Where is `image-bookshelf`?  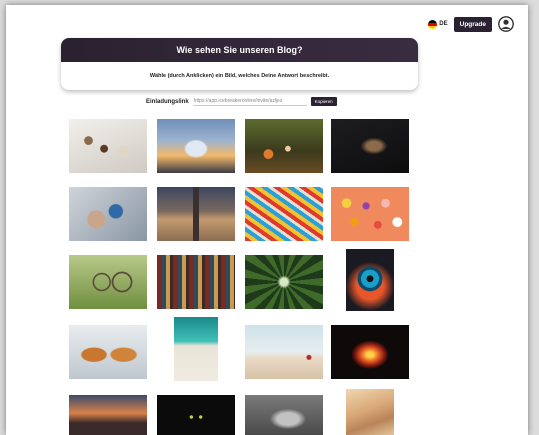
image-bookshelf is located at coordinates (196, 282).